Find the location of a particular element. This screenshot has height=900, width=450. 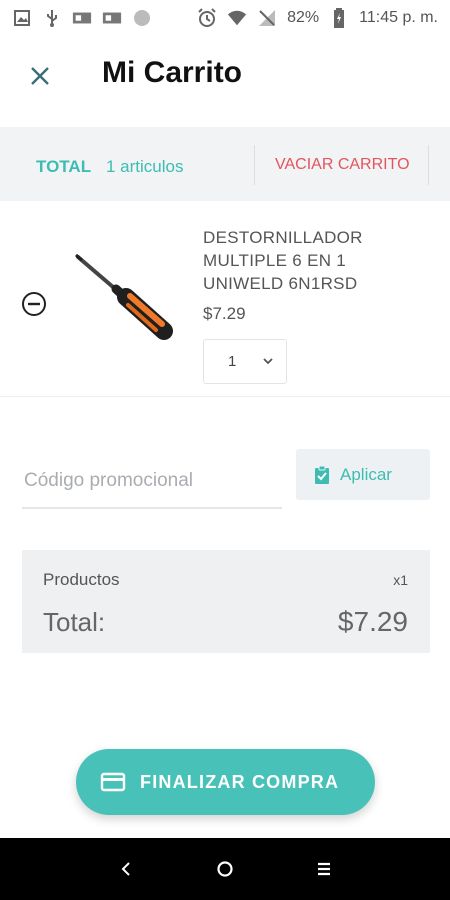

close-icon is located at coordinates (40, 76).